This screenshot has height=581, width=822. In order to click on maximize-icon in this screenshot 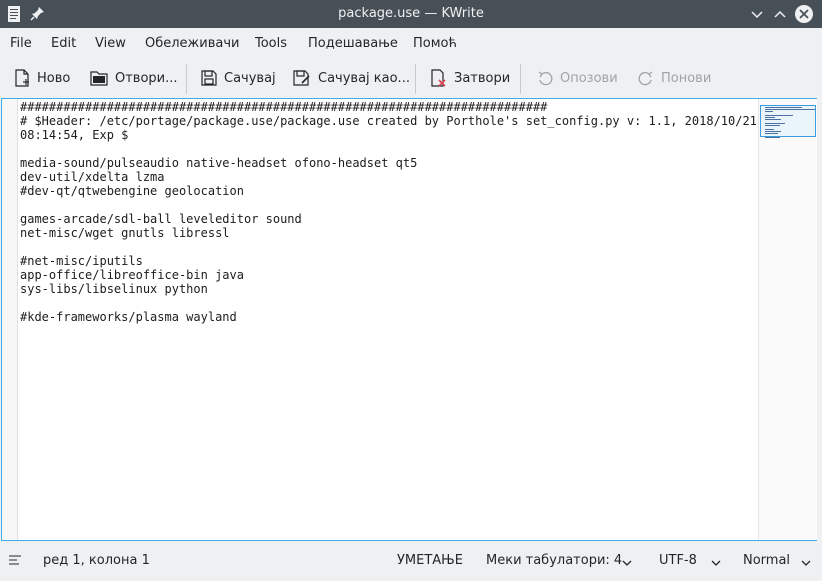, I will do `click(780, 14)`.